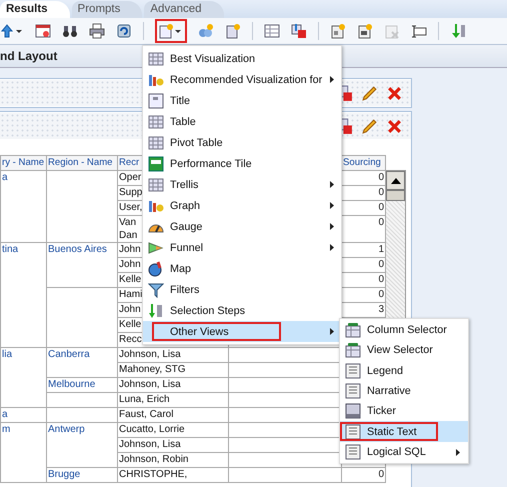 The height and width of the screenshot is (487, 507). Describe the element at coordinates (242, 310) in the screenshot. I see `menu-item: Selection Steps` at that location.